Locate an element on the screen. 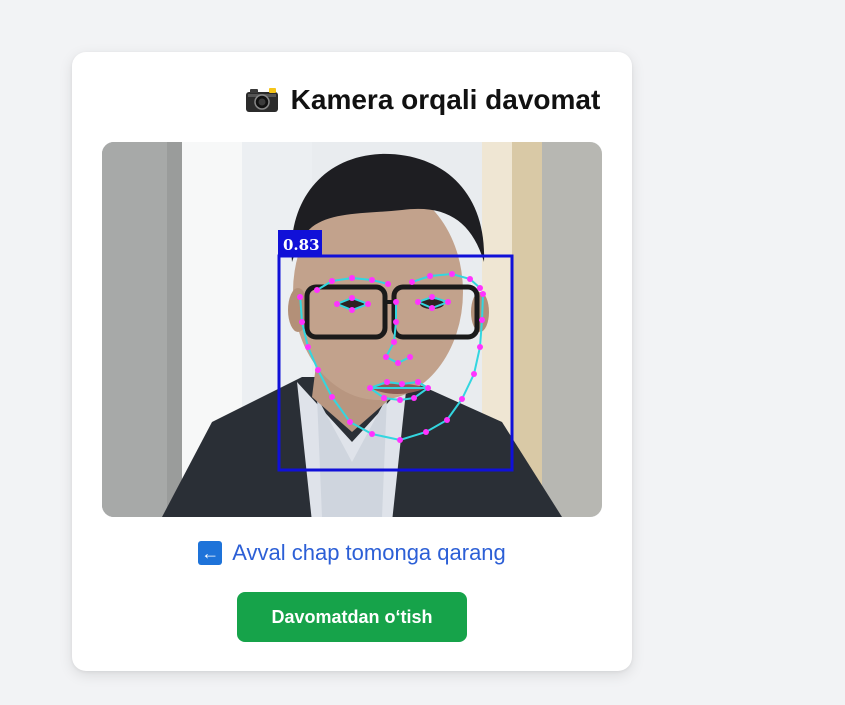  page-title: Kamera orqali davomat is located at coordinates (422, 100).